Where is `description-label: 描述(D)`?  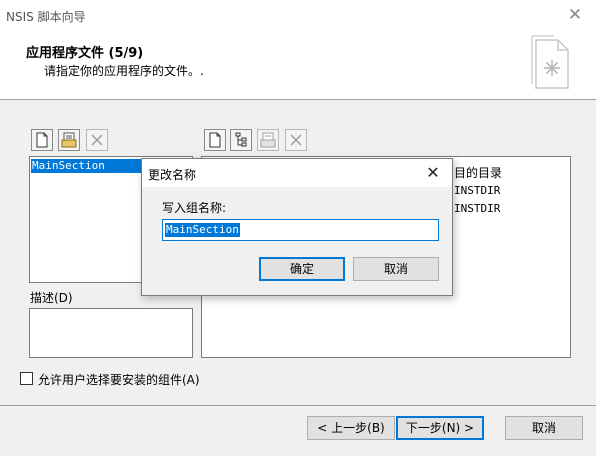 description-label: 描述(D) is located at coordinates (51, 298).